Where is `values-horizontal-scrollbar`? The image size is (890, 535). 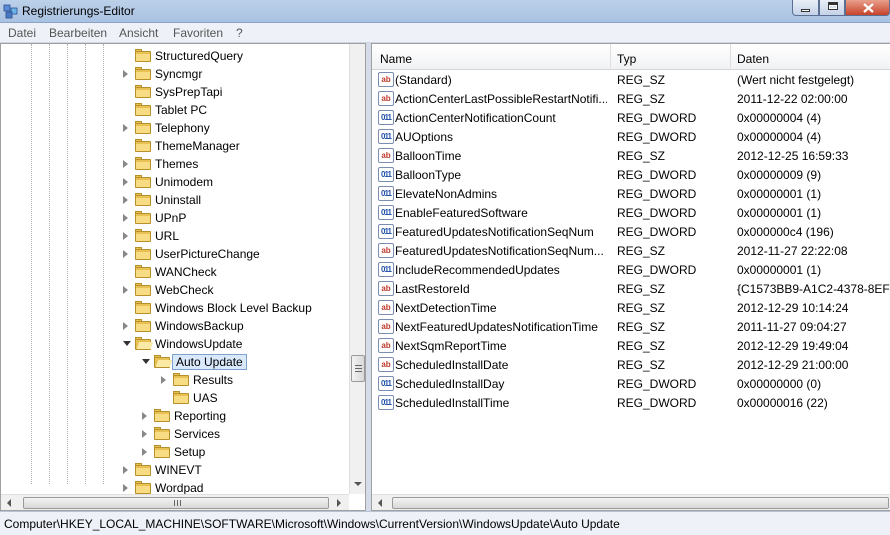 values-horizontal-scrollbar is located at coordinates (631, 502).